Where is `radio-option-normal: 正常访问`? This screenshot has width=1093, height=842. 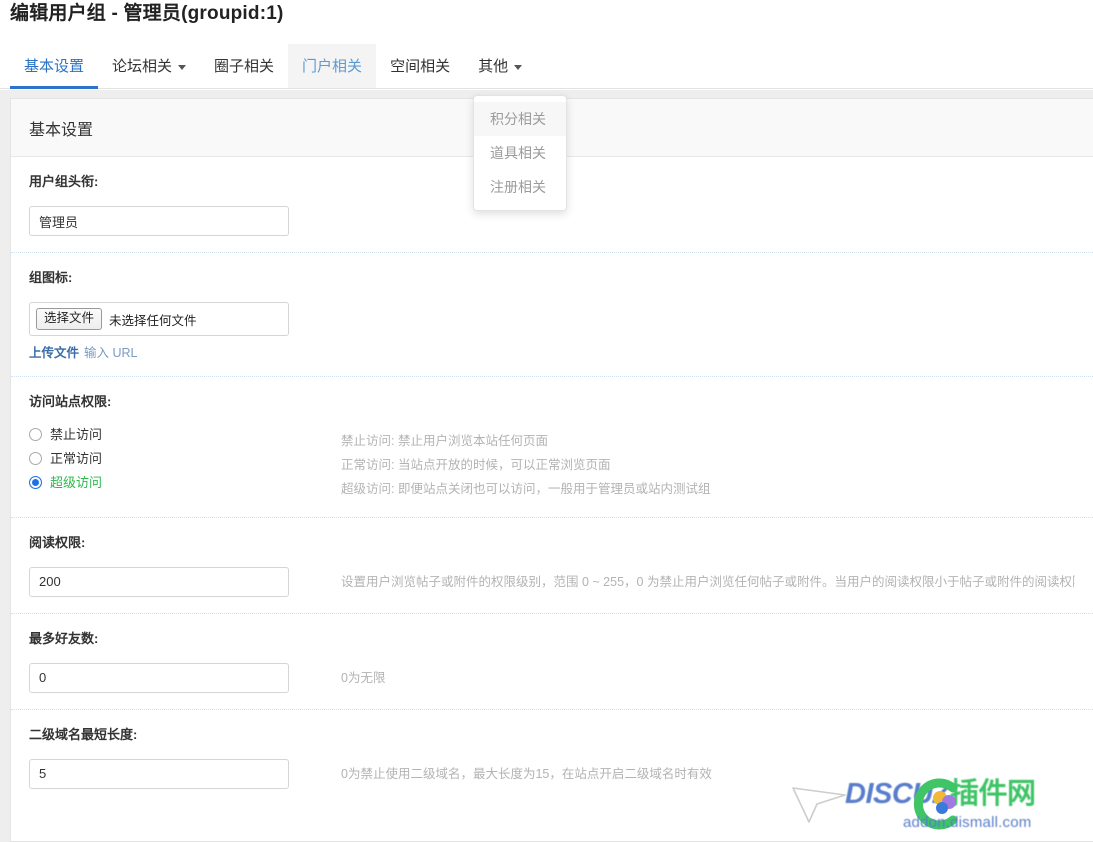
radio-option-normal: 正常访问 is located at coordinates (159, 458).